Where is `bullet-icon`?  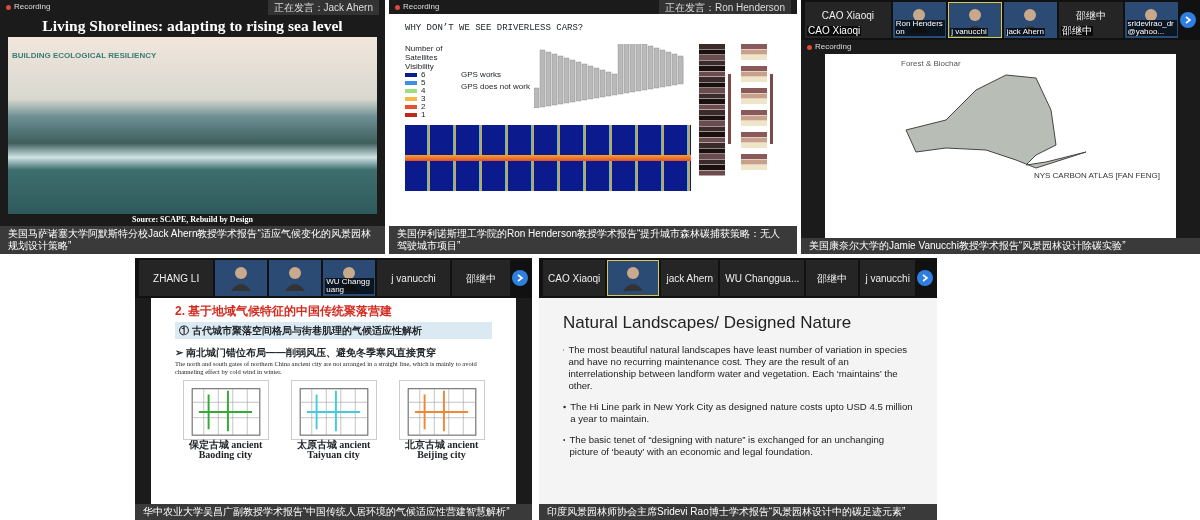 bullet-icon is located at coordinates (565, 406).